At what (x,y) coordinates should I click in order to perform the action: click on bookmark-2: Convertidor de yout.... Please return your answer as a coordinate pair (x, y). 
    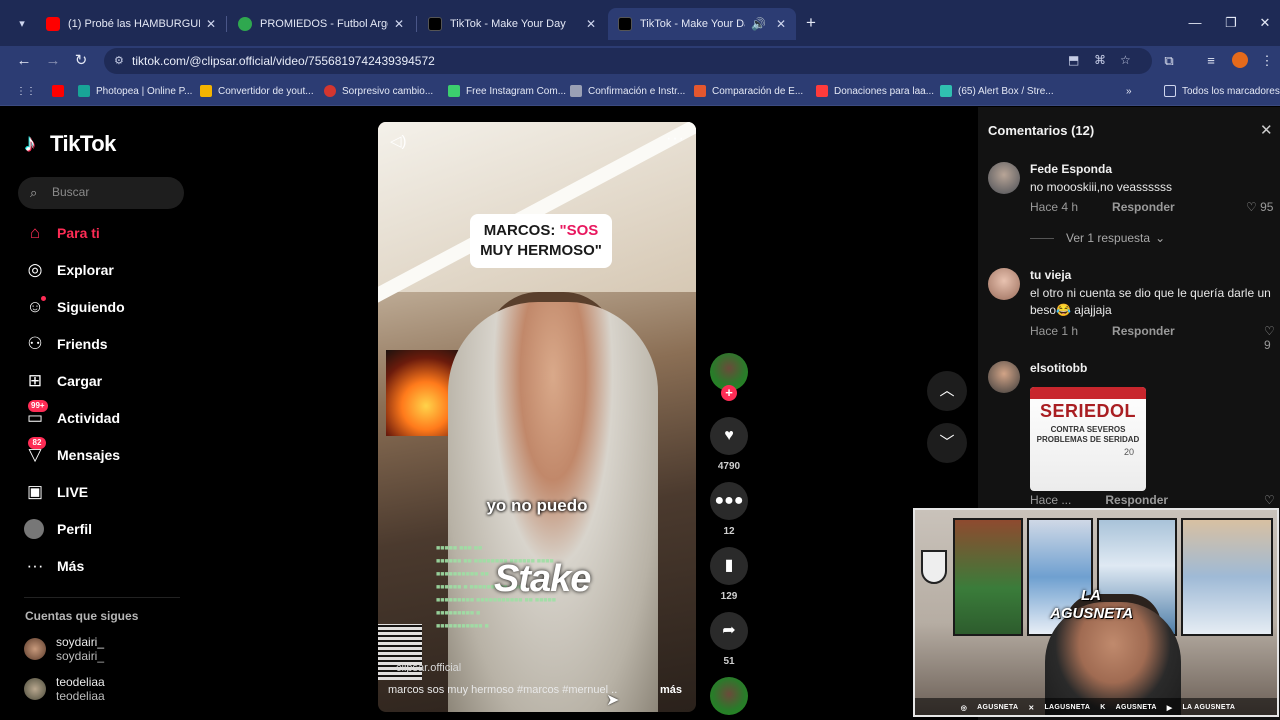
    Looking at the image, I should click on (257, 91).